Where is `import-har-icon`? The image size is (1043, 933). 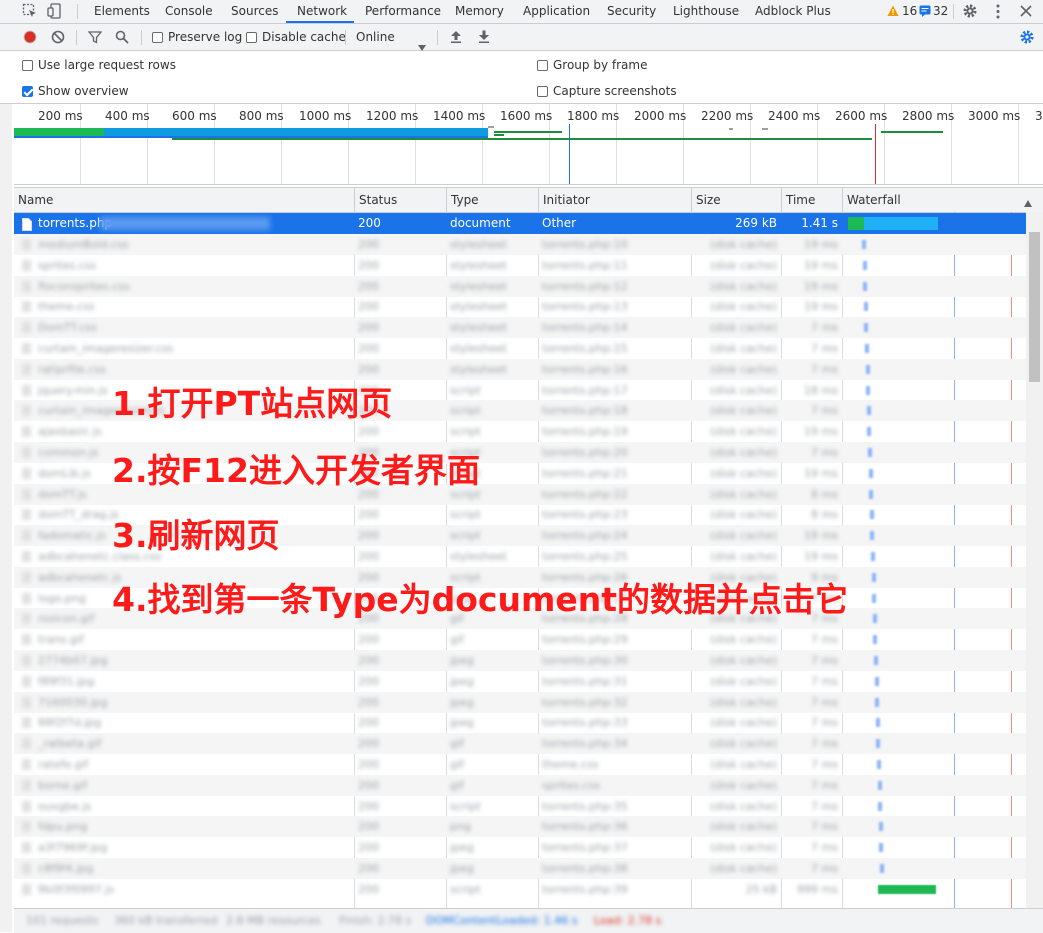
import-har-icon is located at coordinates (456, 36).